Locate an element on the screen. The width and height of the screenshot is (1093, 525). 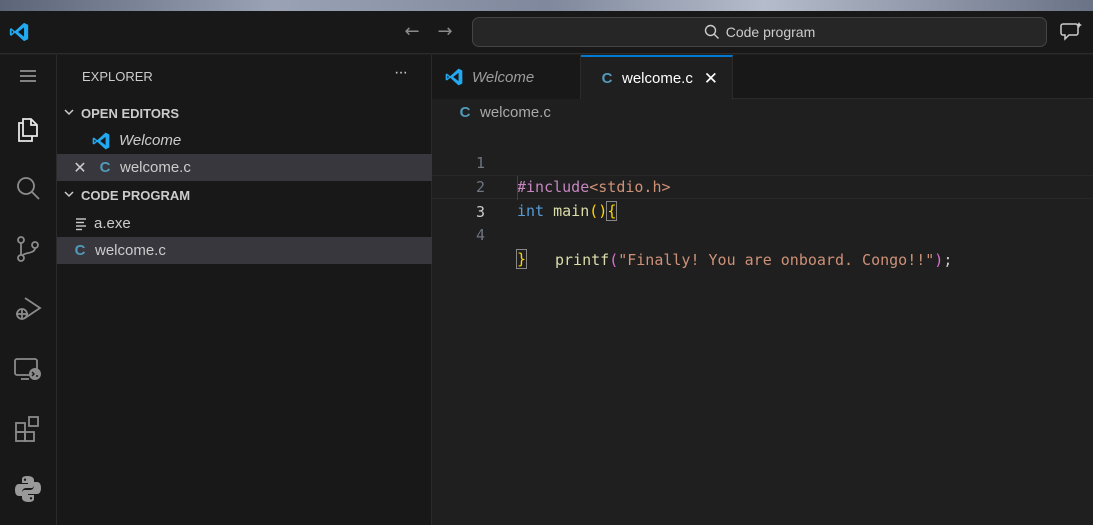
code-line: 2 int main(){ is located at coordinates (762, 186).